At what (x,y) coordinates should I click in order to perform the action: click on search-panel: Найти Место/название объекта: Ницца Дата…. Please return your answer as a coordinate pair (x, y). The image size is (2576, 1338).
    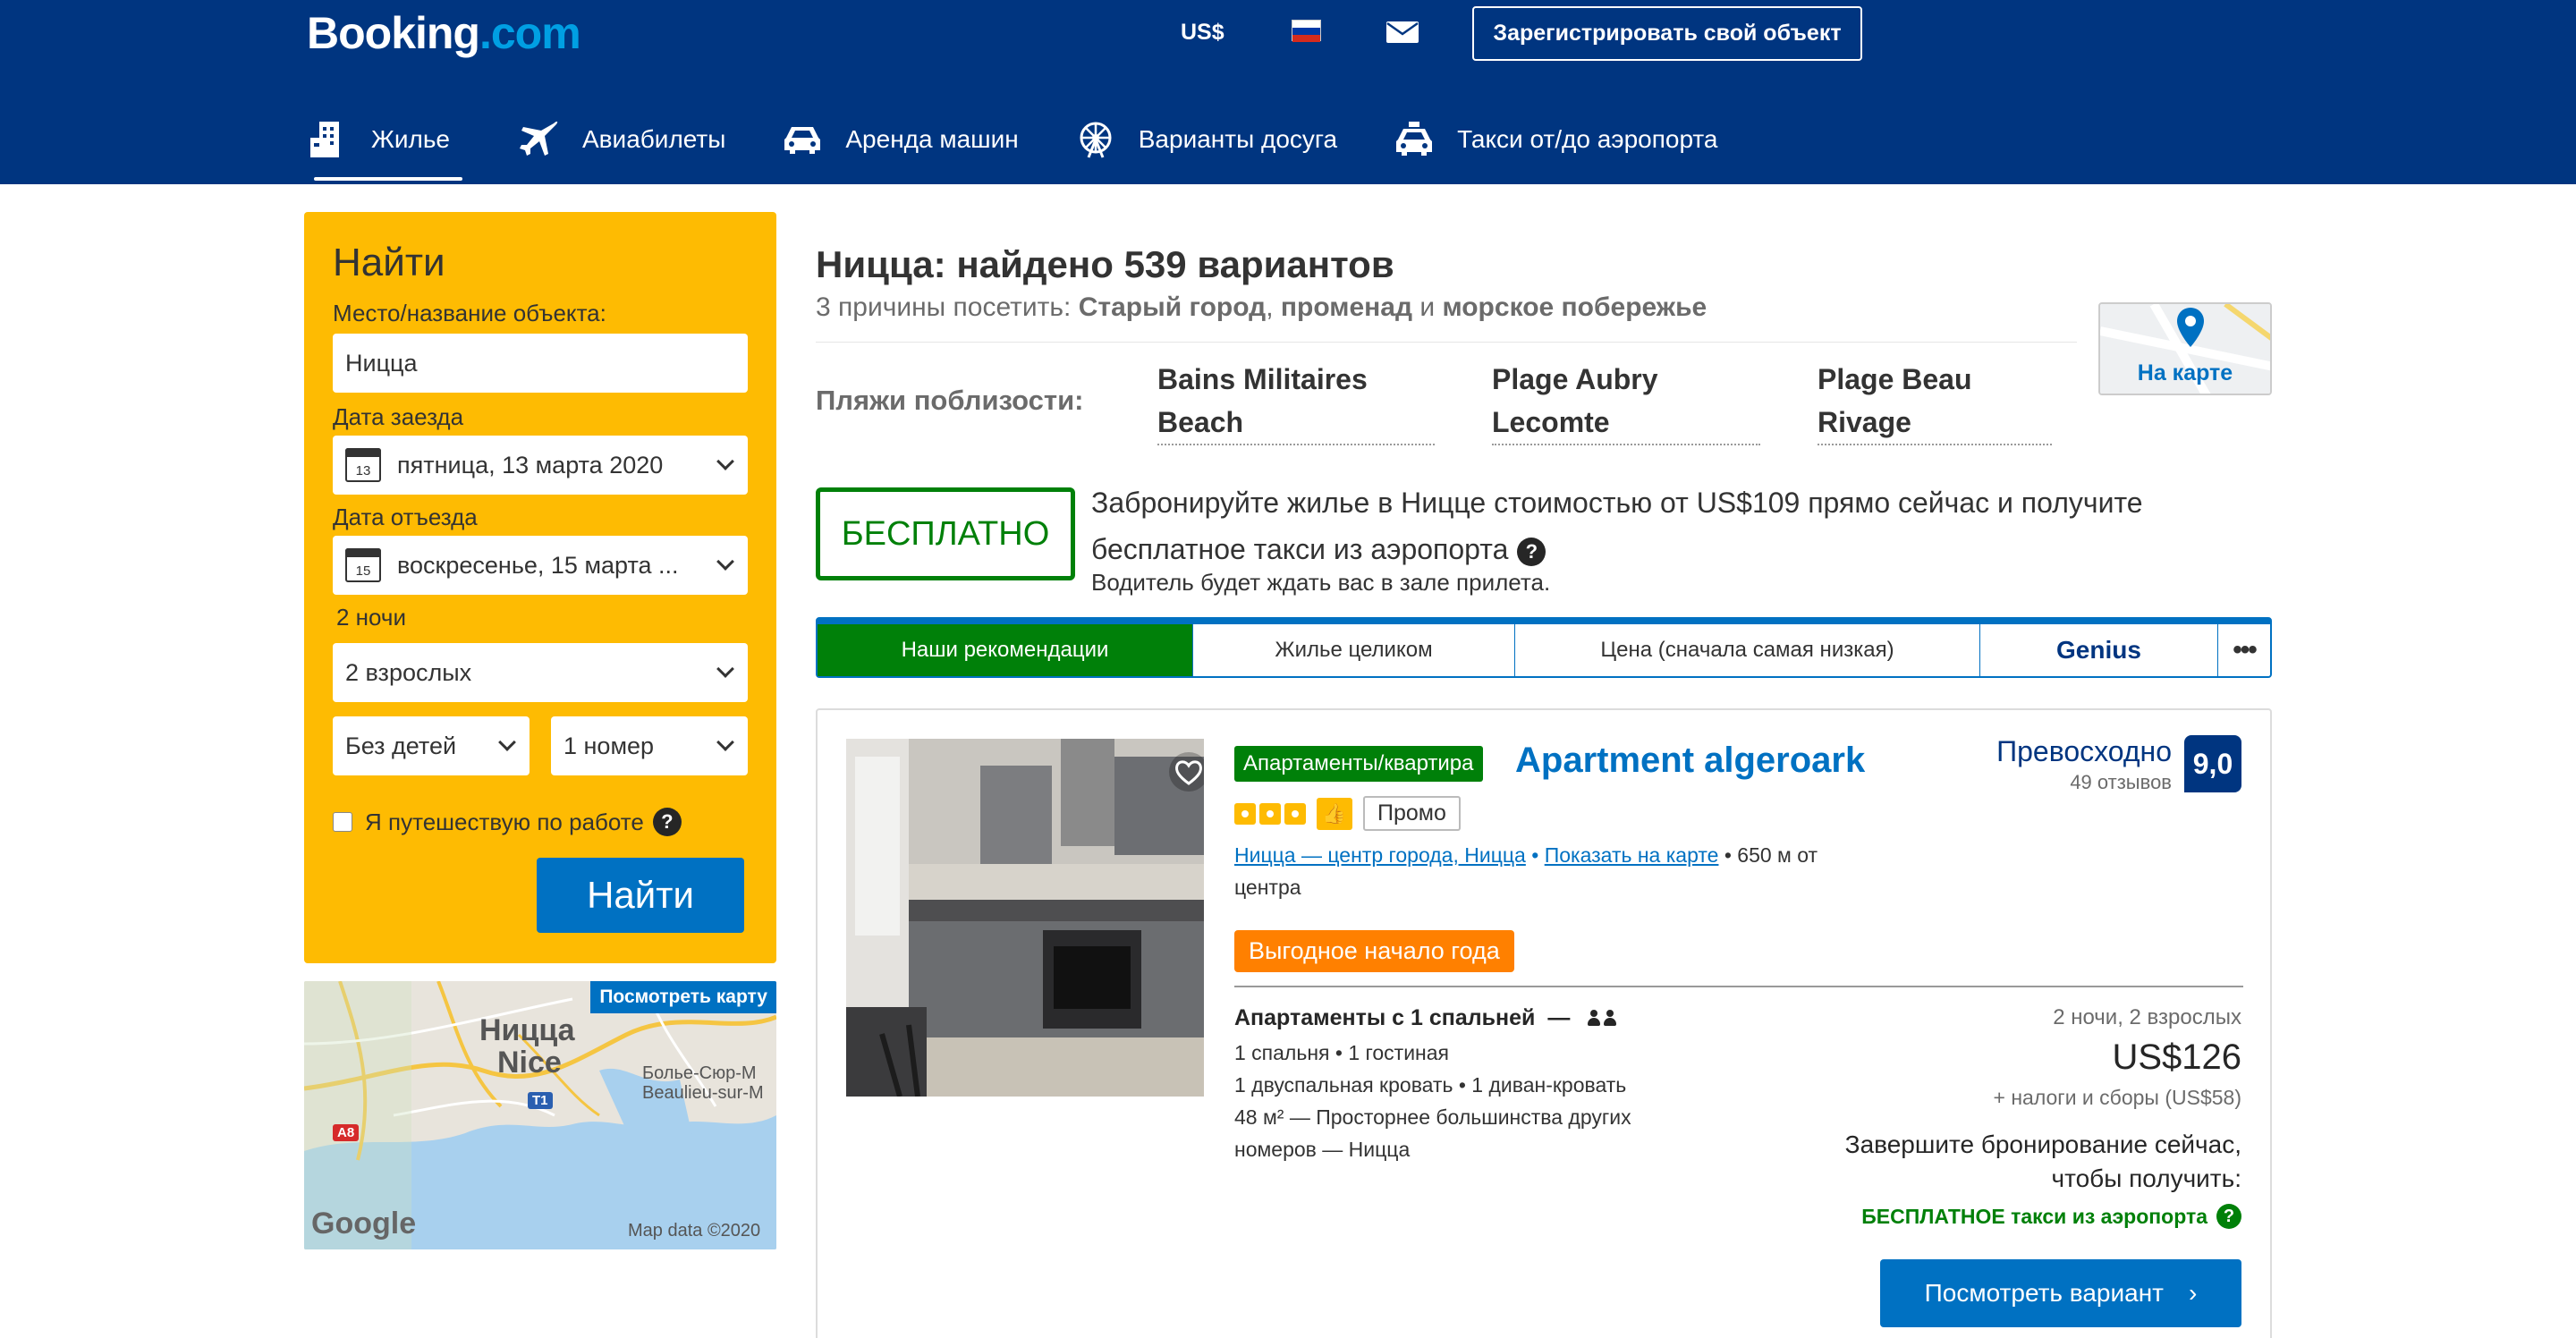
    Looking at the image, I should click on (540, 587).